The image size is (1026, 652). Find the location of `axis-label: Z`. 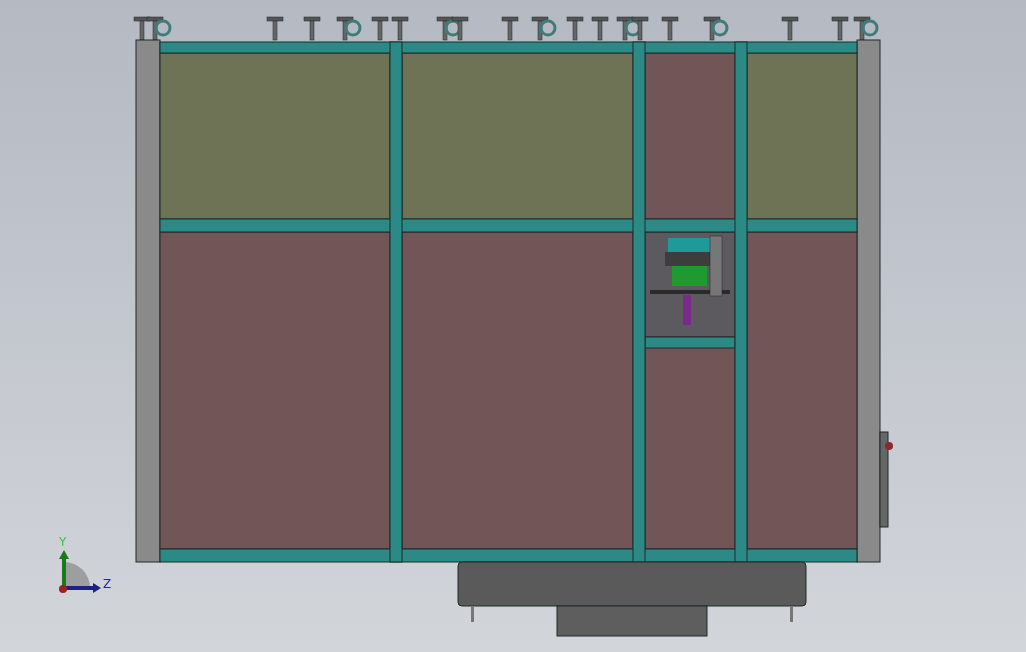

axis-label: Z is located at coordinates (107, 584).